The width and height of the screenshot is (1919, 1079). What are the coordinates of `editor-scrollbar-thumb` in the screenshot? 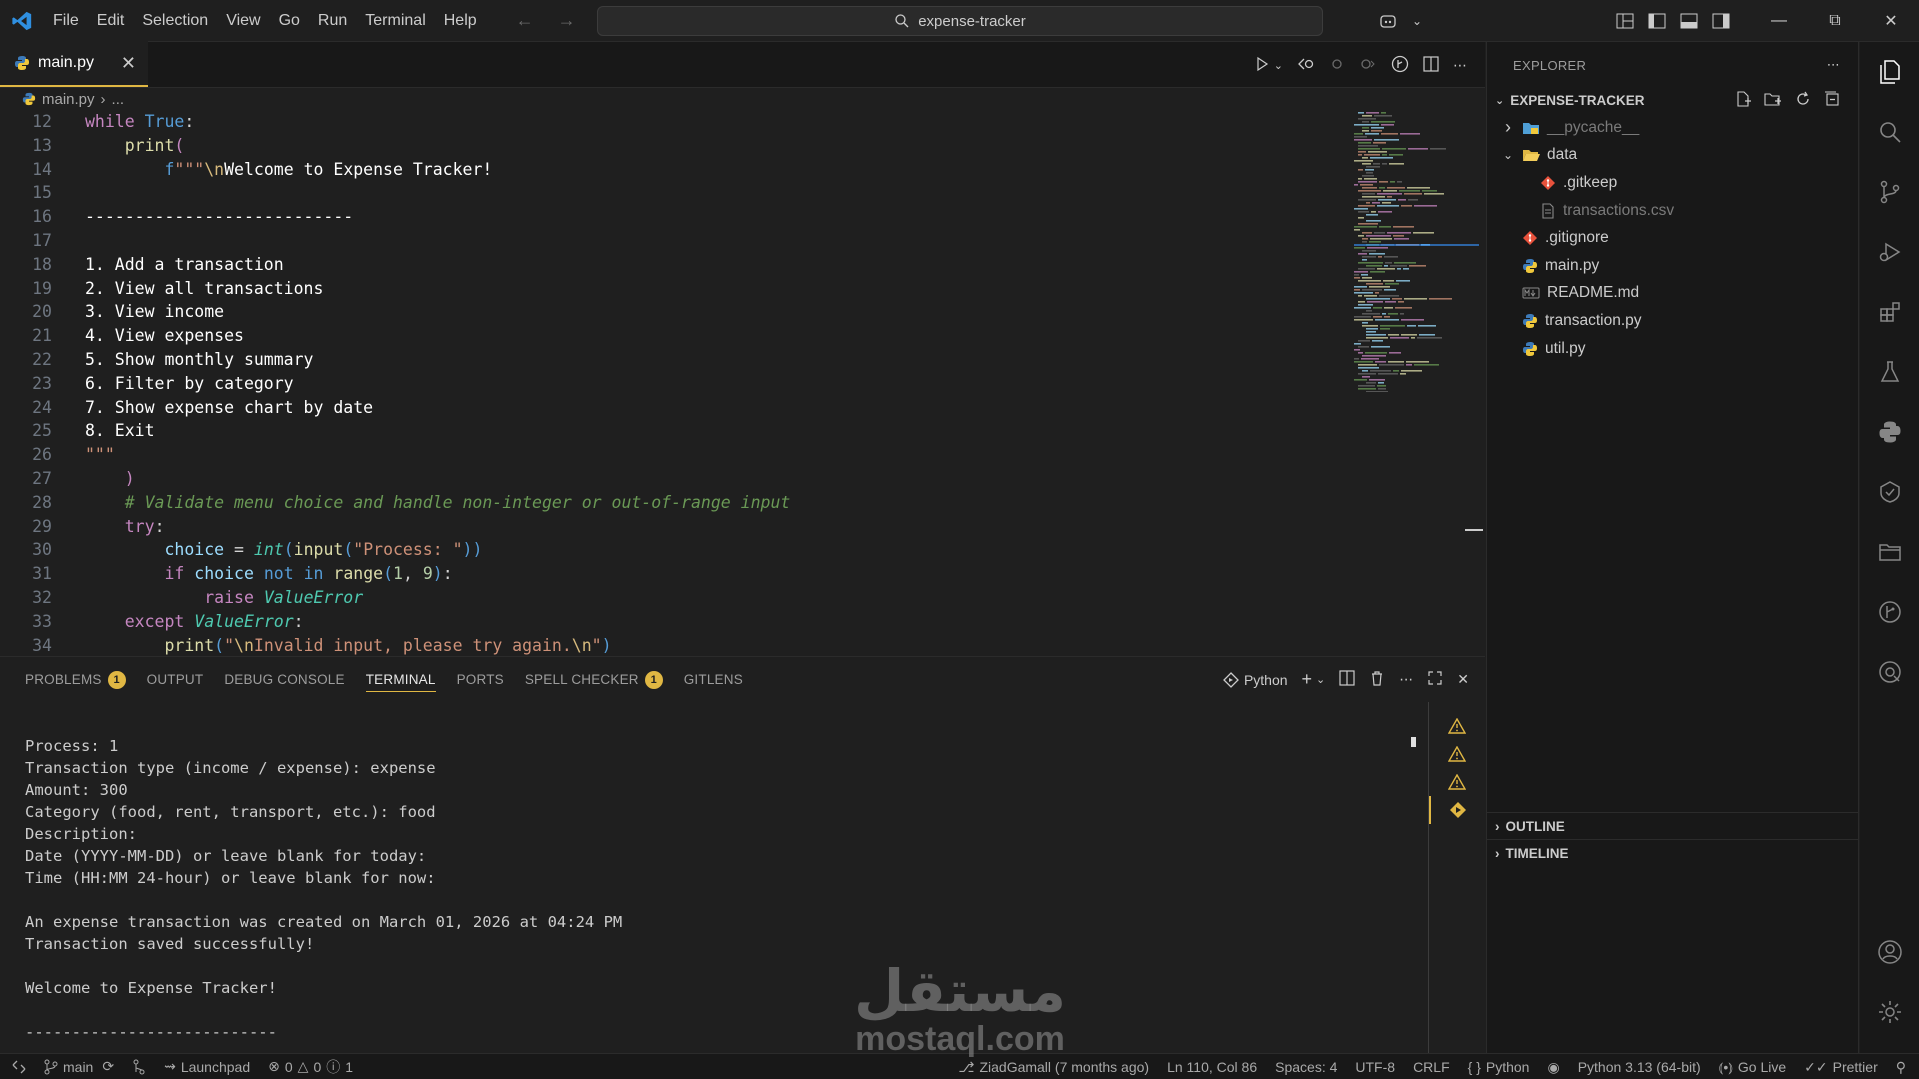 It's located at (1474, 530).